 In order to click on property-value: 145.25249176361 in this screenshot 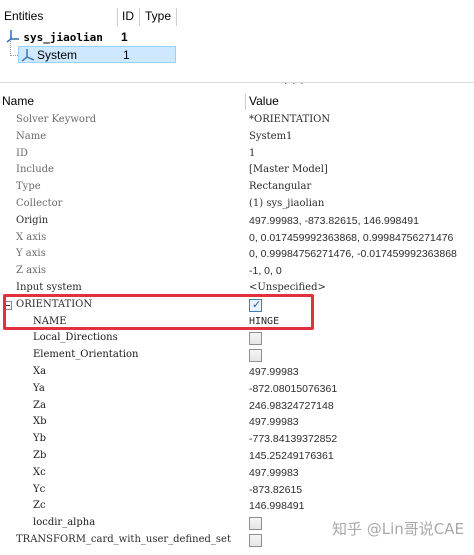, I will do `click(291, 456)`.